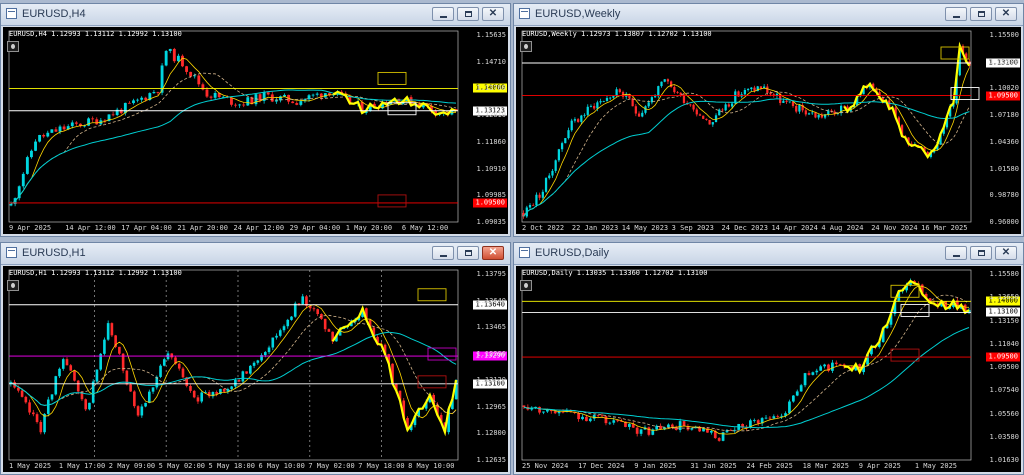 Image resolution: width=1024 pixels, height=475 pixels. What do you see at coordinates (491, 327) in the screenshot?
I see `price-axis-label: 1.13465` at bounding box center [491, 327].